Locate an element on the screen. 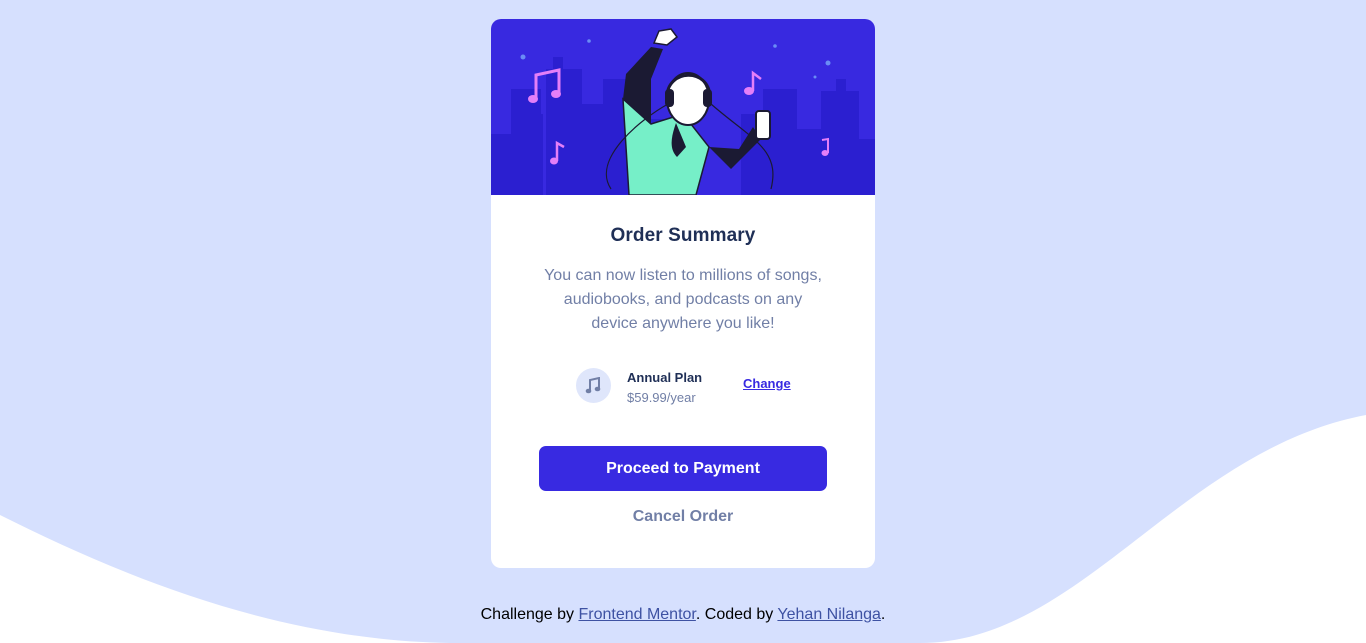  footer-prefix: Challenge by is located at coordinates (529, 614).